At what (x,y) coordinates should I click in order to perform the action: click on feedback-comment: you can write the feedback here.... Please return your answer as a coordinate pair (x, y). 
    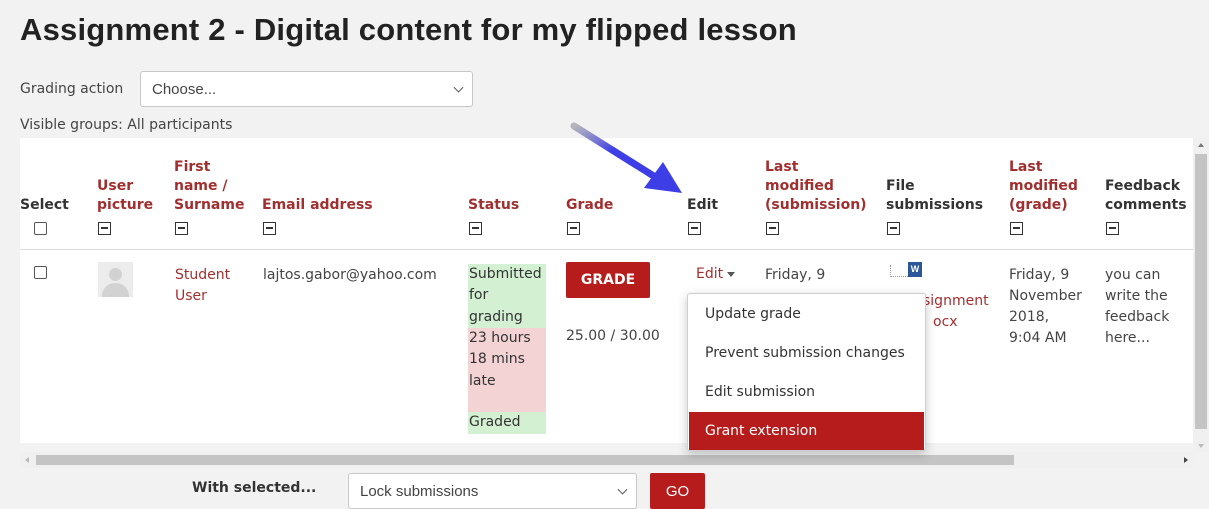
    Looking at the image, I should click on (1137, 306).